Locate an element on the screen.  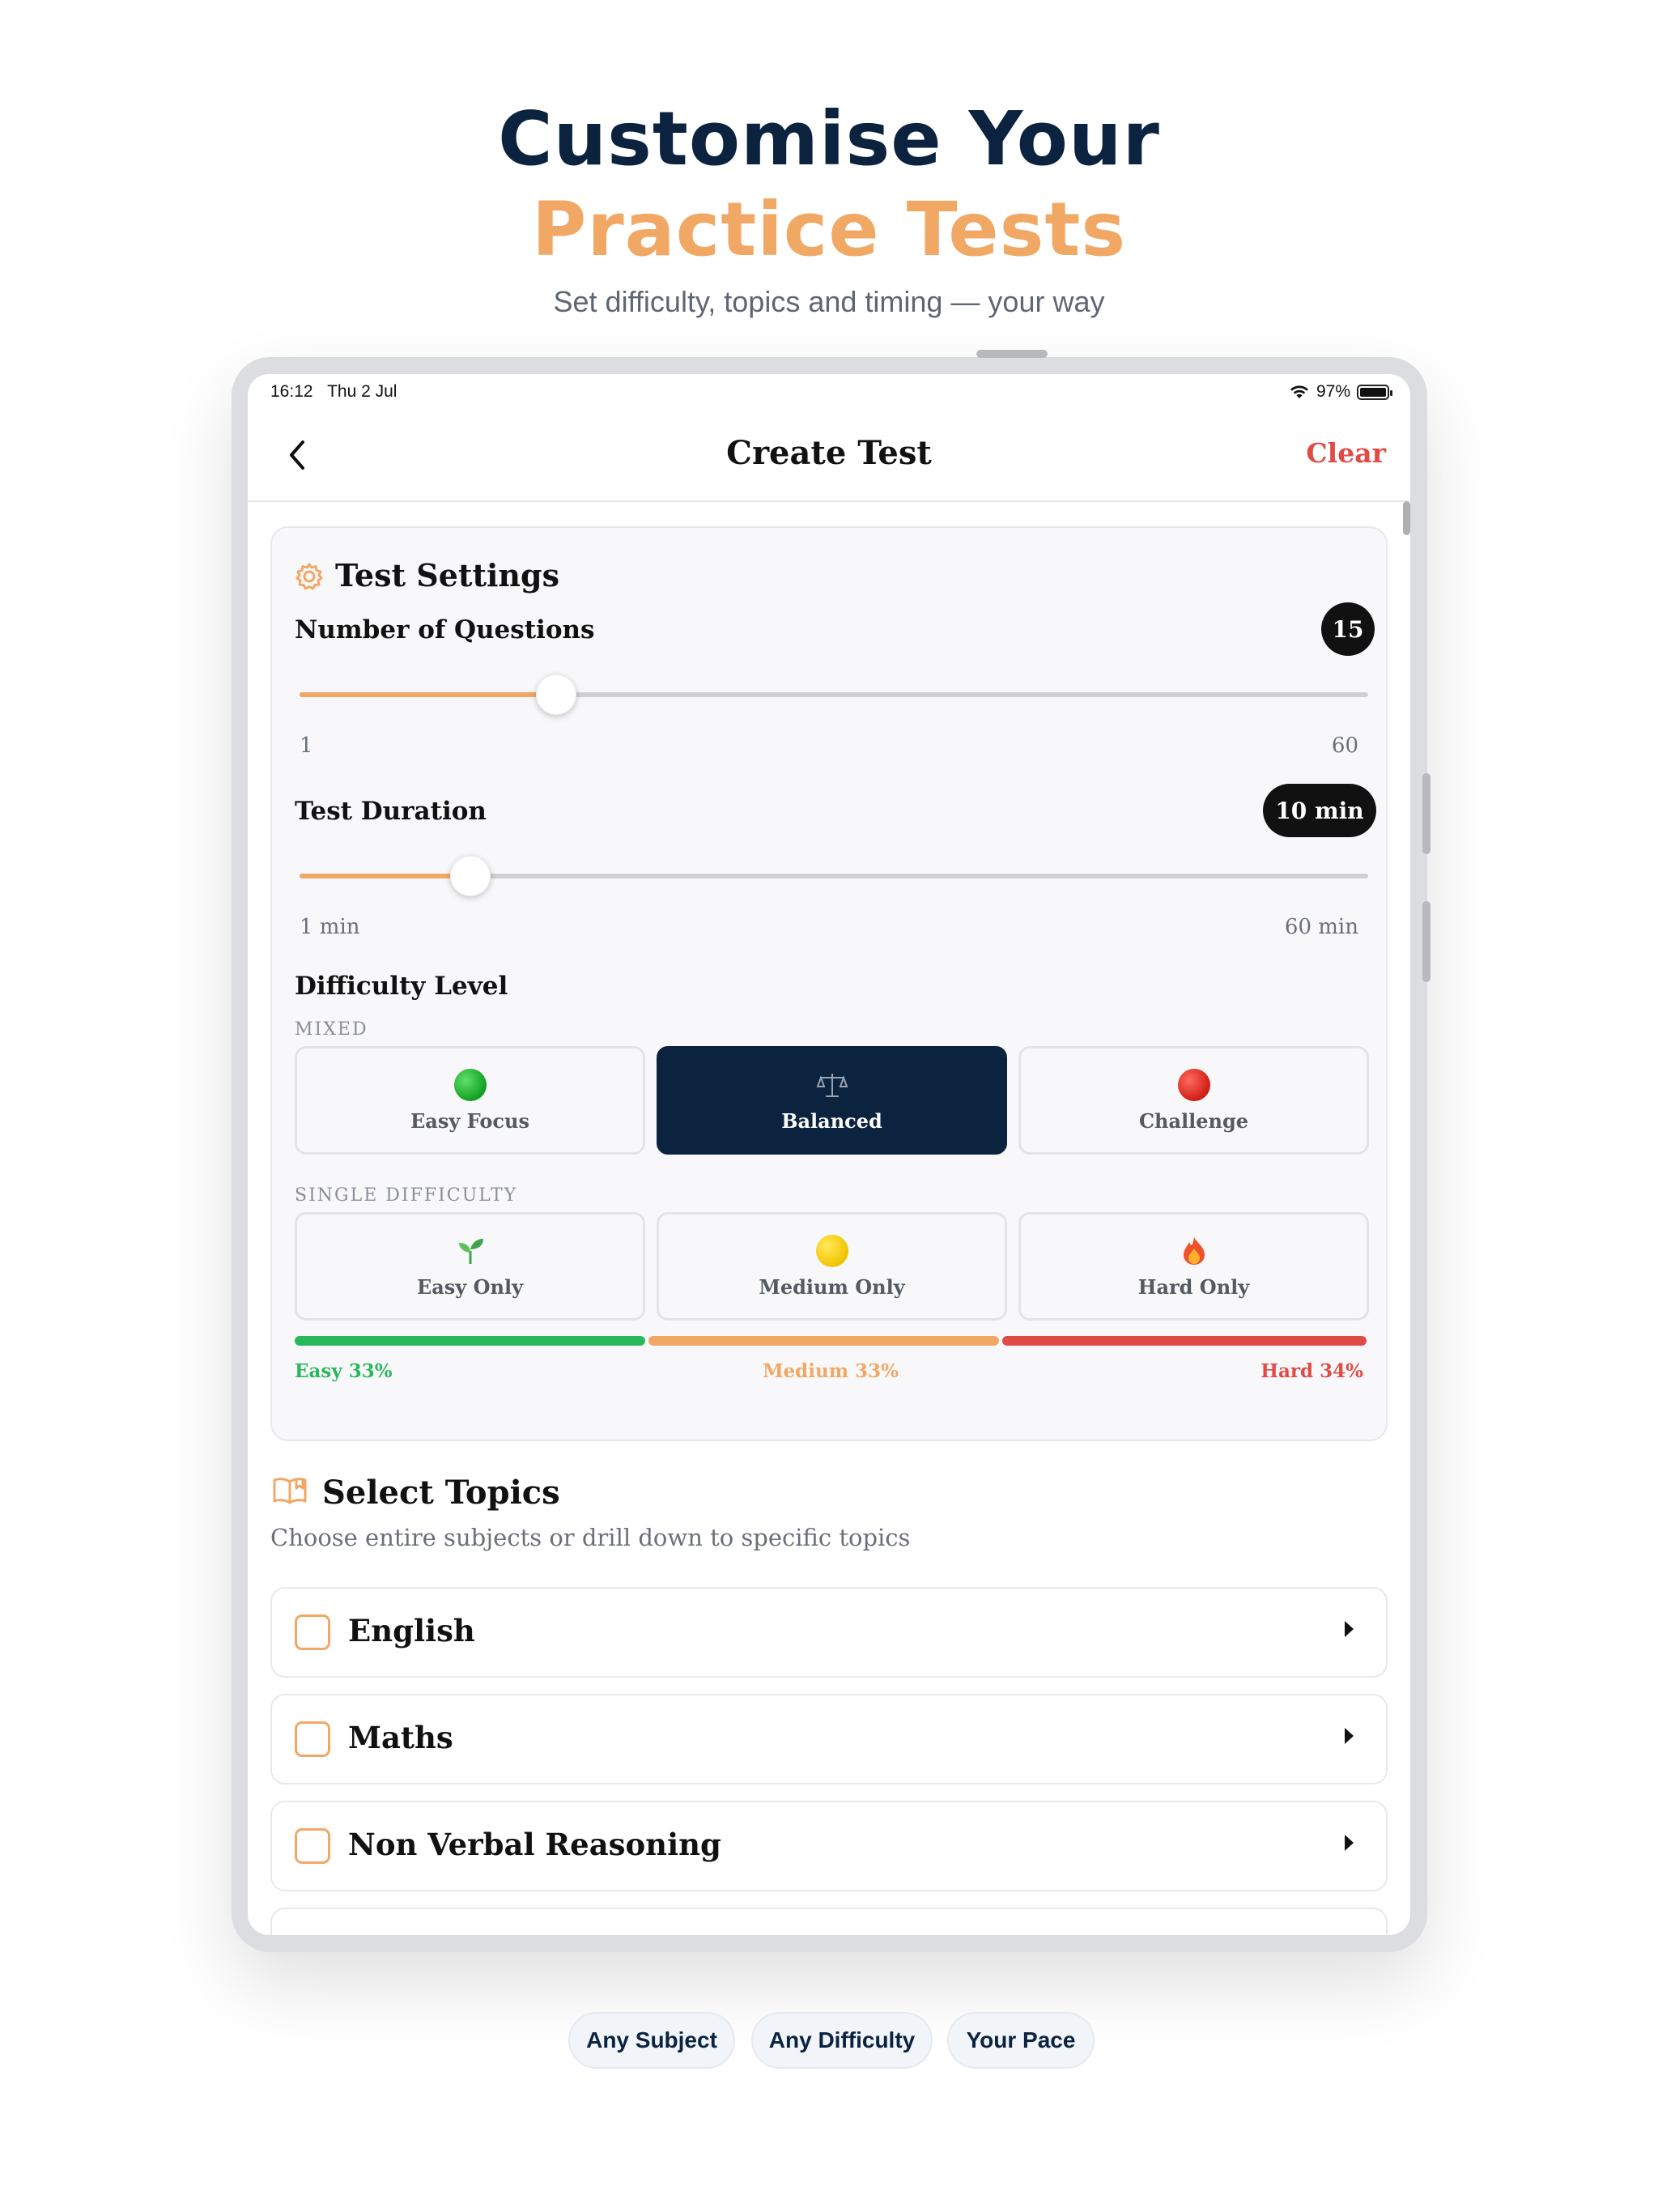
single-difficulty-caption: SINGLE DIFFICULTY is located at coordinates (406, 1196).